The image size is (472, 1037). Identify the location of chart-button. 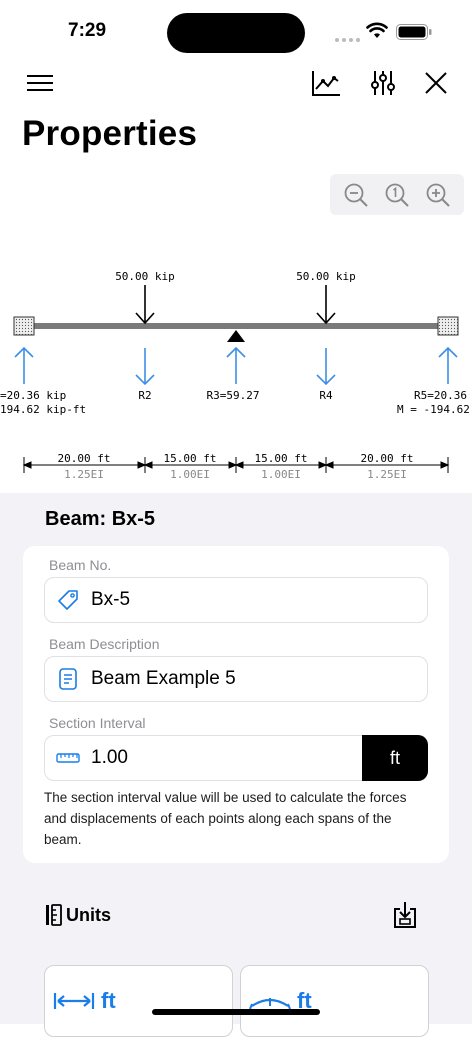
(326, 83).